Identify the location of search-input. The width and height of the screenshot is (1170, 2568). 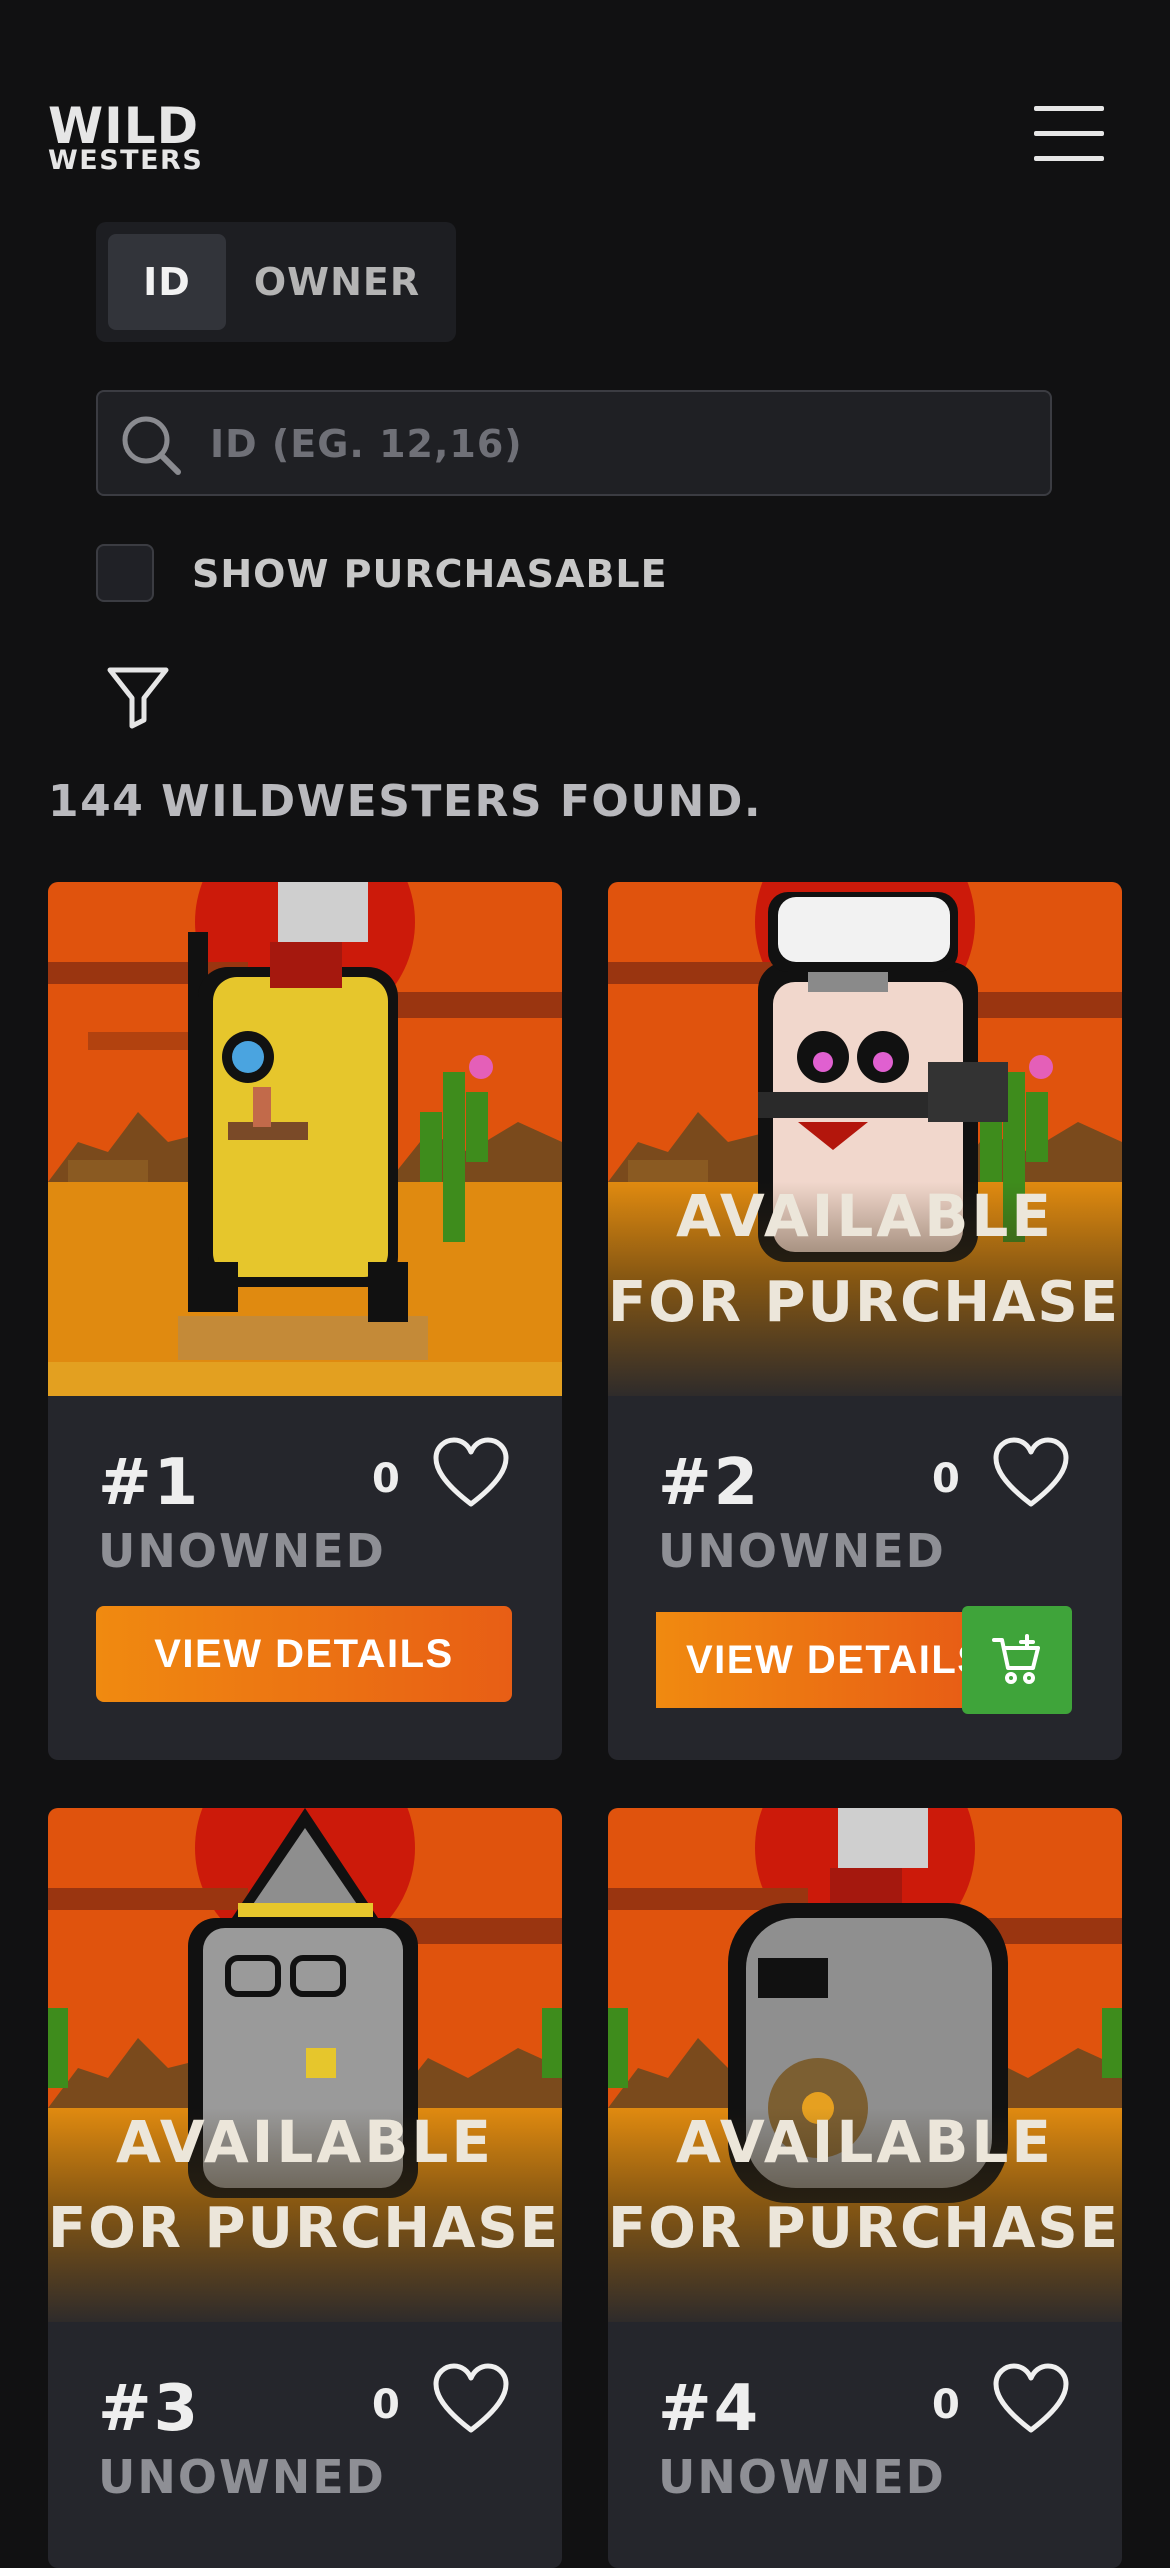
(620, 444).